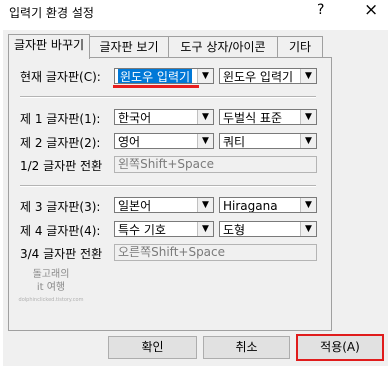 This screenshot has height=366, width=391. I want to click on help-button: ?, so click(320, 10).